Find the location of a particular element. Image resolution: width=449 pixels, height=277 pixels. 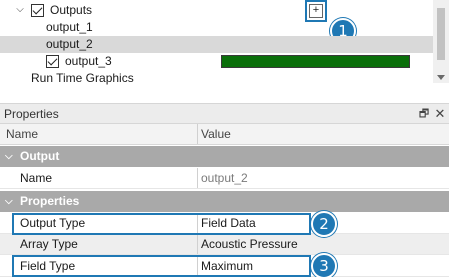

section-properties: ⌵ Properties is located at coordinates (224, 201).